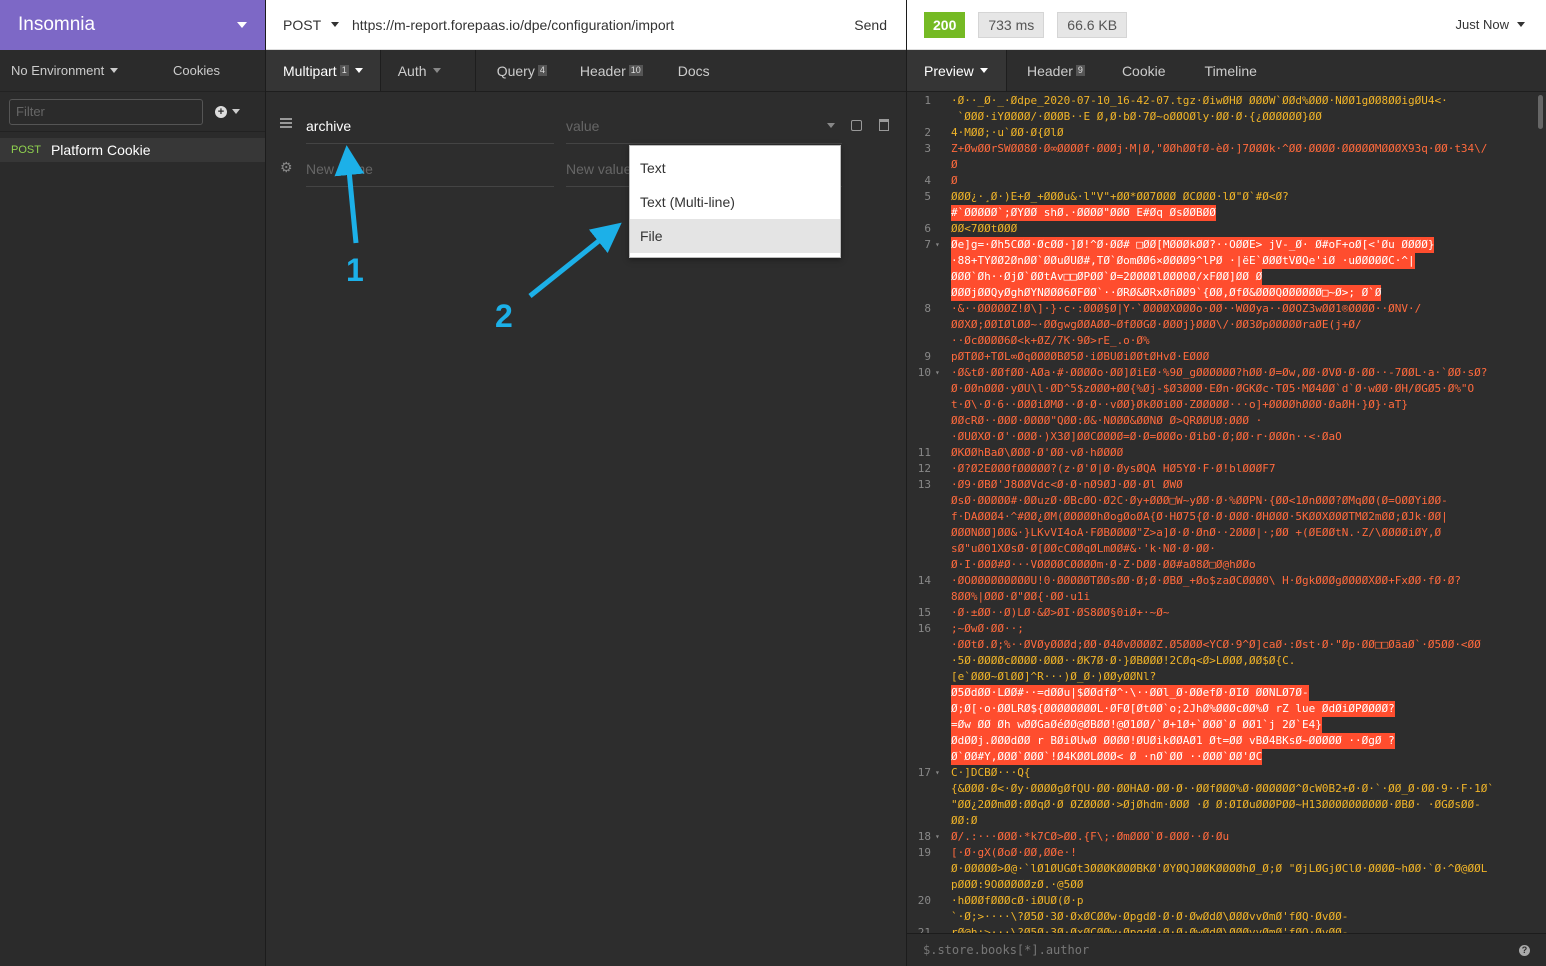 This screenshot has width=1546, height=966. What do you see at coordinates (1226, 229) in the screenshot?
I see `code-line: 6 ØØ<7ØØtØØØ` at bounding box center [1226, 229].